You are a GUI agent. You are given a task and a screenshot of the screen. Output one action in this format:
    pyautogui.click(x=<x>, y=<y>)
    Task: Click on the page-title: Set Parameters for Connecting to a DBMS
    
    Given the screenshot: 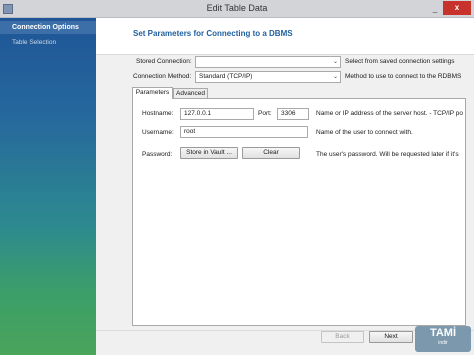 What is the action you would take?
    pyautogui.click(x=213, y=33)
    